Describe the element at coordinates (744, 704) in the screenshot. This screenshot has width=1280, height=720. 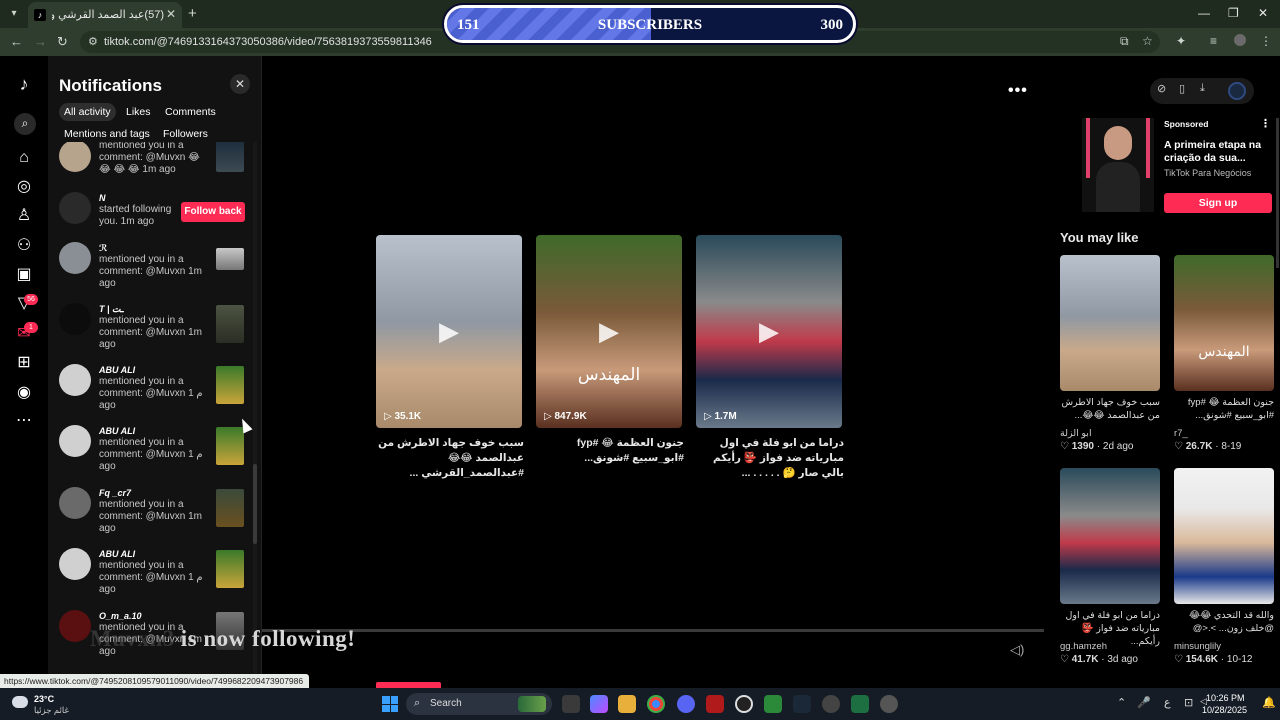
I see `obs-icon` at that location.